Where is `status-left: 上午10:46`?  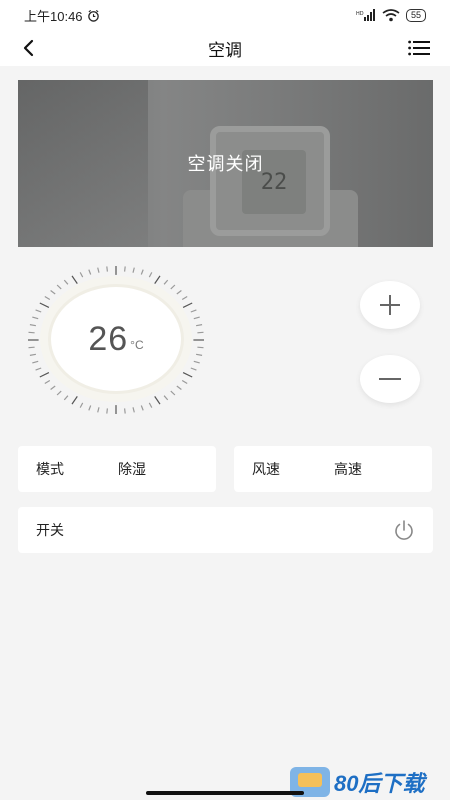
status-left: 上午10:46 is located at coordinates (62, 15).